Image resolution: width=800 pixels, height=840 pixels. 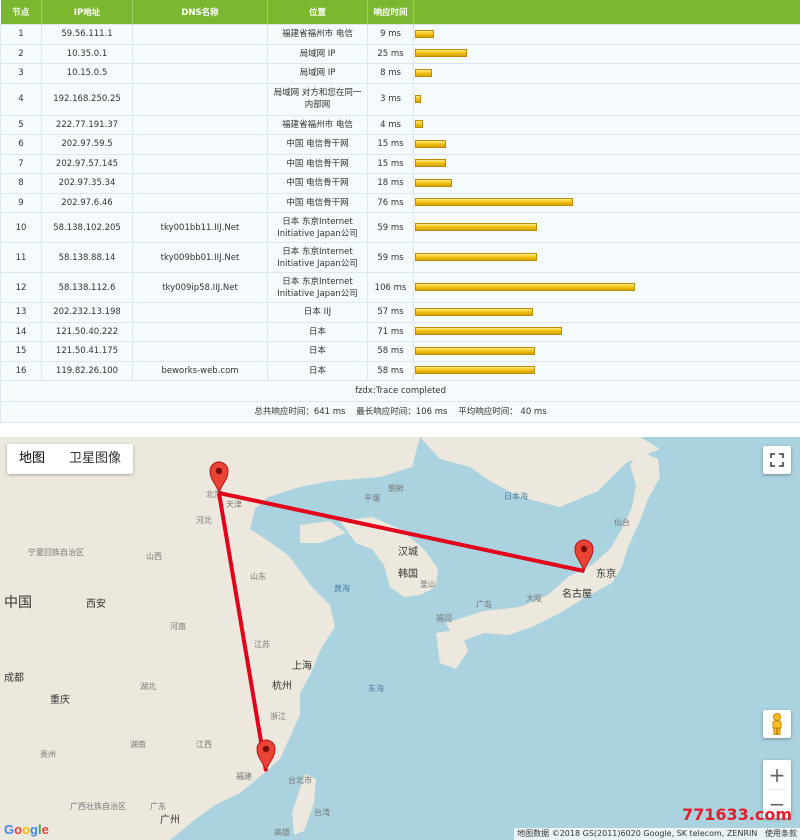 I want to click on time-cell: 106 ms, so click(x=390, y=287).